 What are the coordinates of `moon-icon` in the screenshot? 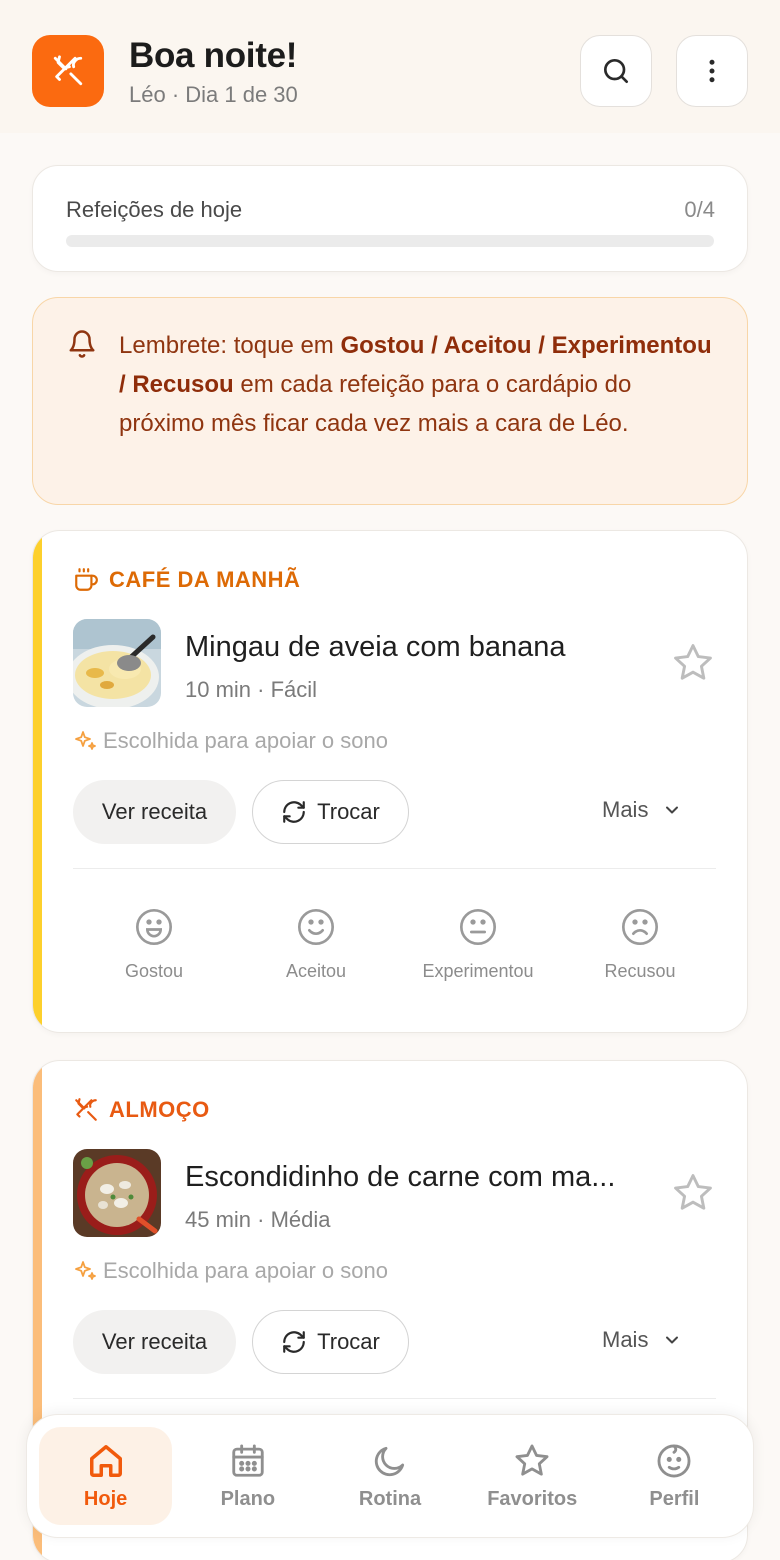 It's located at (389, 1461).